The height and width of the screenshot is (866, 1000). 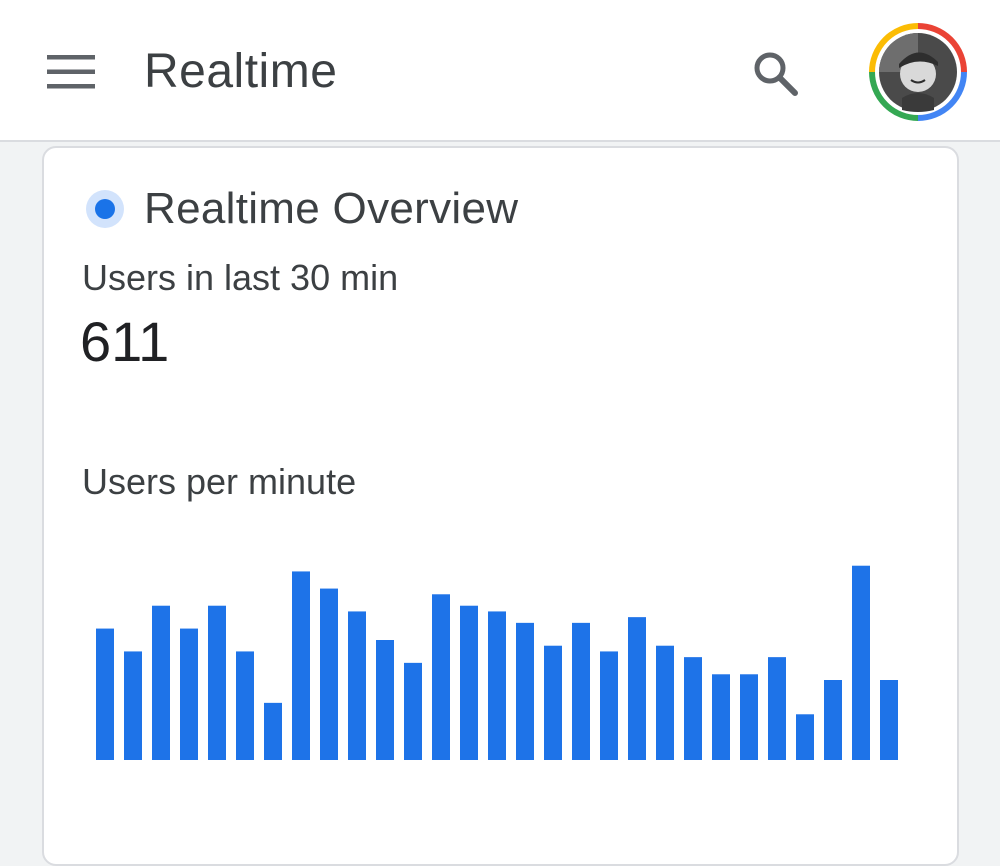 I want to click on users-per-minute-label: Users per minute, so click(x=219, y=481).